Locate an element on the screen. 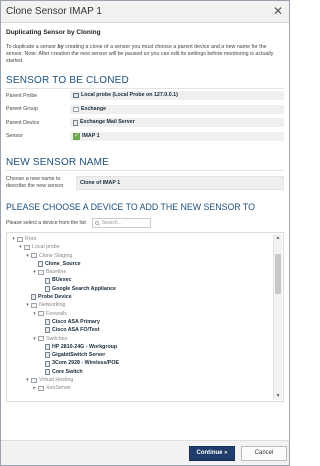 Image resolution: width=320 pixels, height=466 pixels. tree-group-node: ▾ Firewalls is located at coordinates (140, 314).